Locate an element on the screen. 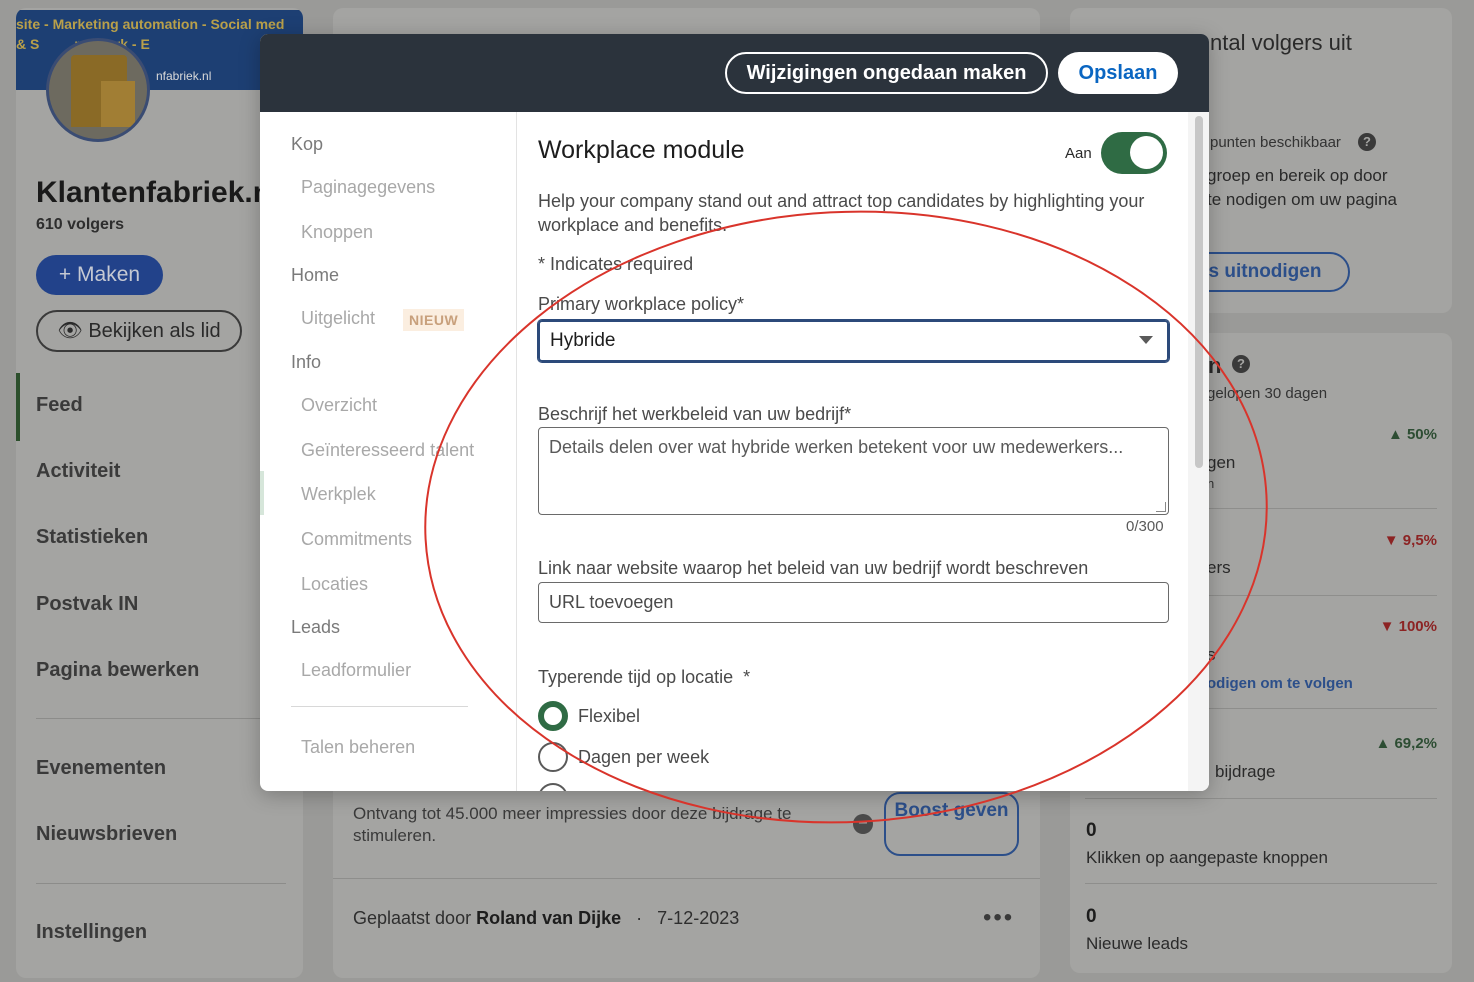 The height and width of the screenshot is (982, 1474). sidebar-item-featured: Uitgelicht is located at coordinates (338, 318).